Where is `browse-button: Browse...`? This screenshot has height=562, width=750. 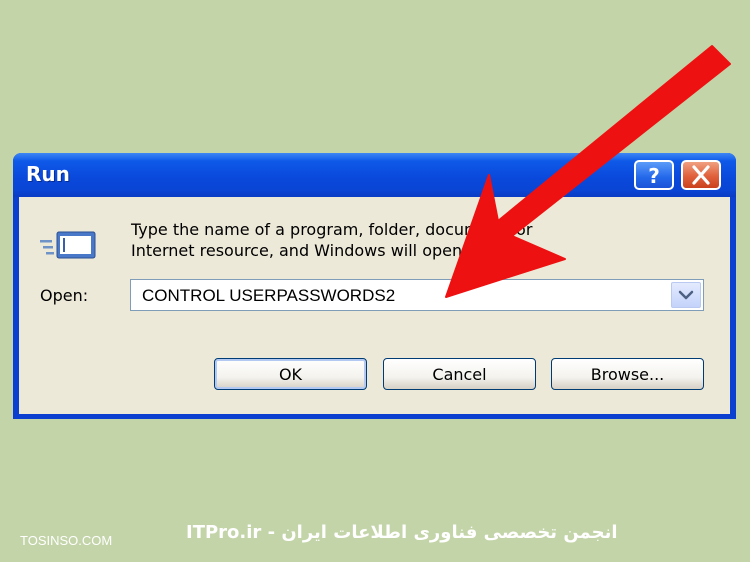
browse-button: Browse... is located at coordinates (627, 374).